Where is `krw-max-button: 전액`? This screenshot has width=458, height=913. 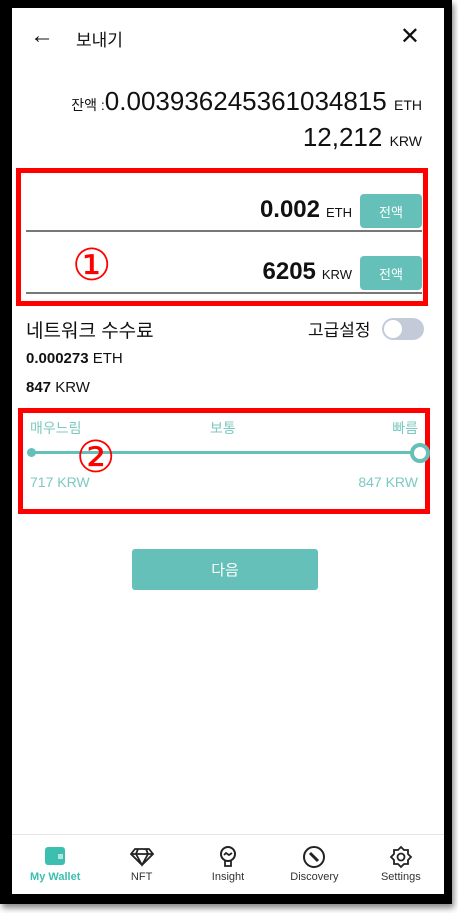 krw-max-button: 전액 is located at coordinates (391, 273).